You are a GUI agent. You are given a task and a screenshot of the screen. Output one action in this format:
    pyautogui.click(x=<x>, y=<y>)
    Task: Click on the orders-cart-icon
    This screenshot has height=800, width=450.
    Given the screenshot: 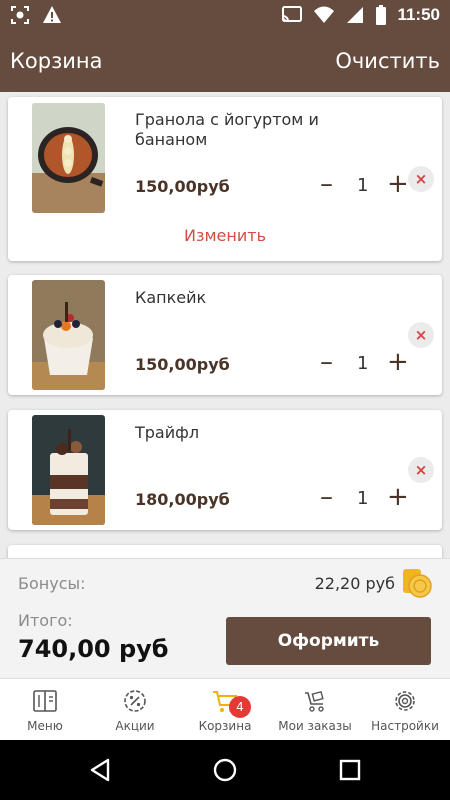 What is the action you would take?
    pyautogui.click(x=314, y=701)
    